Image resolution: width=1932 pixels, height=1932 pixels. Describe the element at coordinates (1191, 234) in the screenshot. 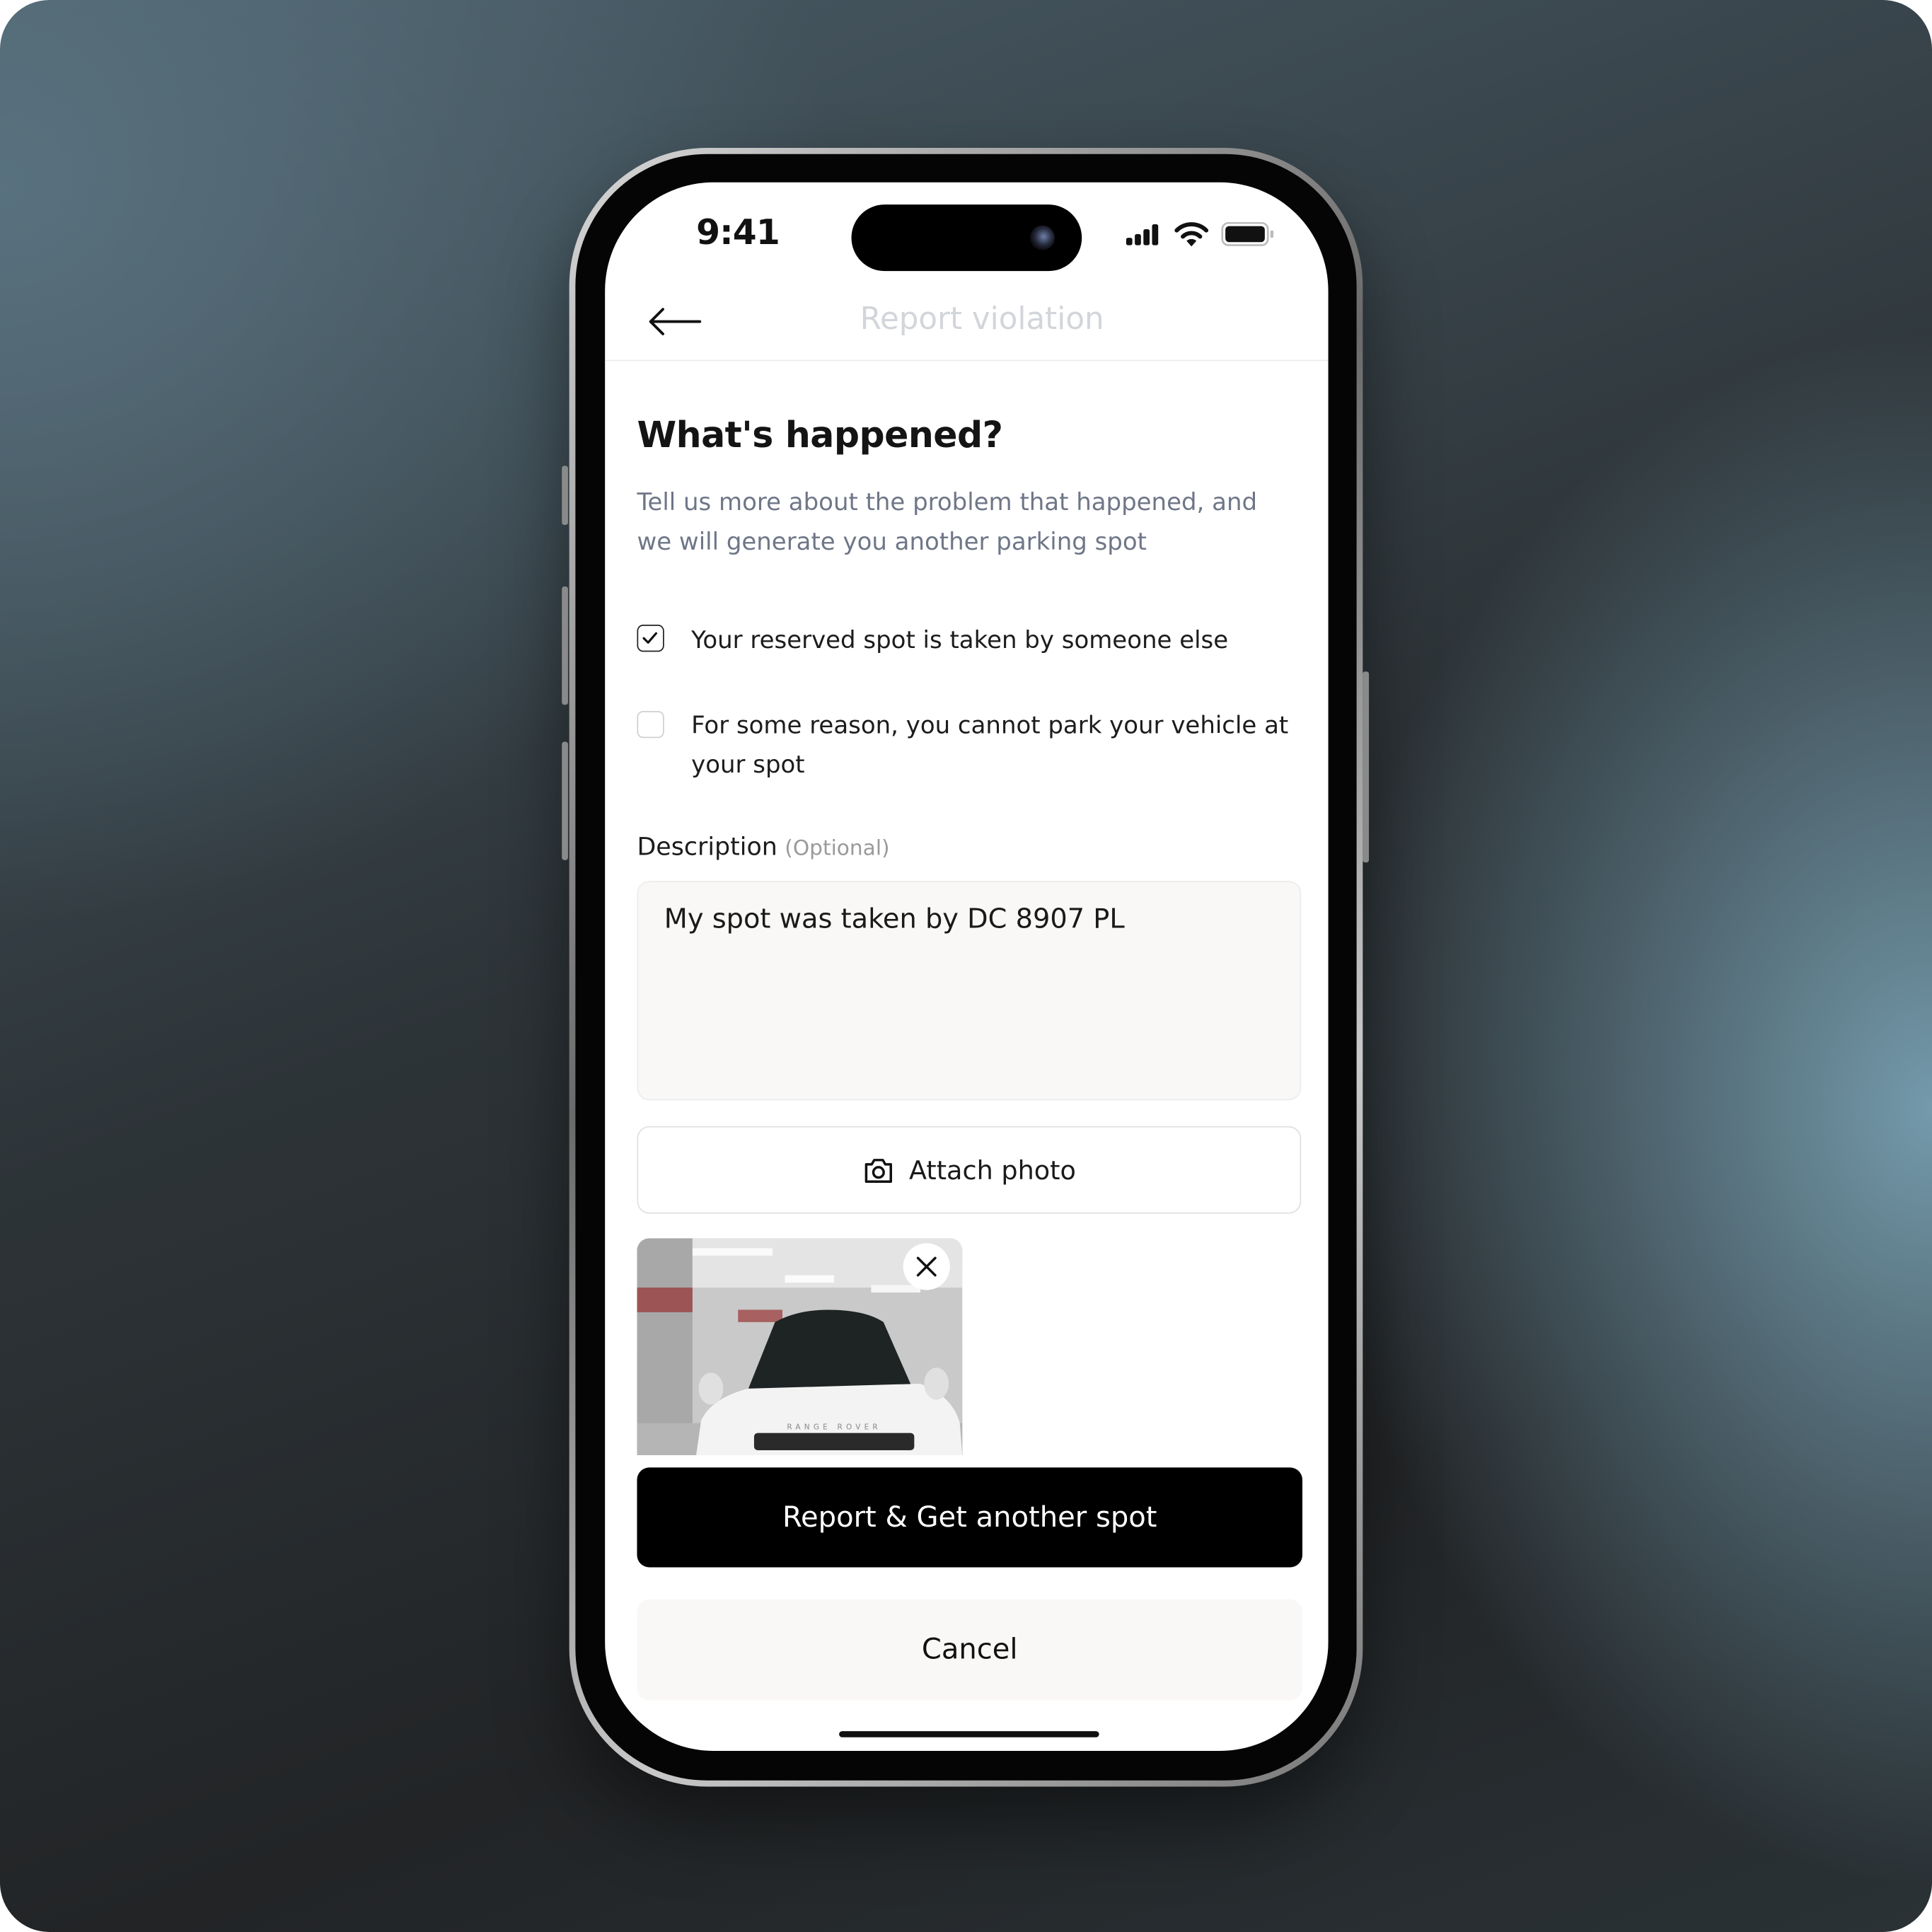

I see `wifi-icon` at that location.